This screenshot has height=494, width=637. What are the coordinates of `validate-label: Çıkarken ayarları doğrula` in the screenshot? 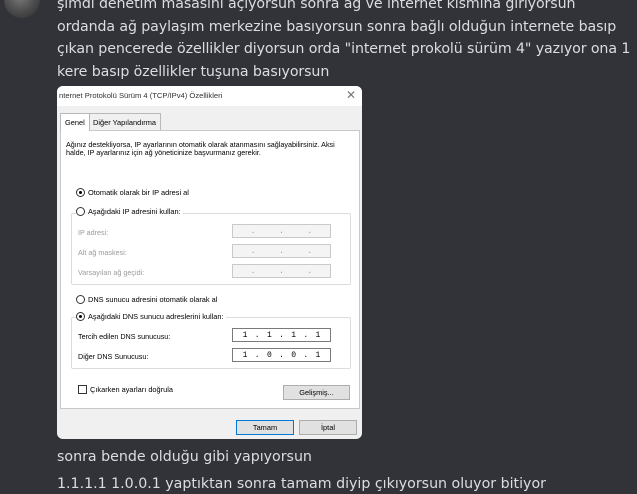 It's located at (131, 389).